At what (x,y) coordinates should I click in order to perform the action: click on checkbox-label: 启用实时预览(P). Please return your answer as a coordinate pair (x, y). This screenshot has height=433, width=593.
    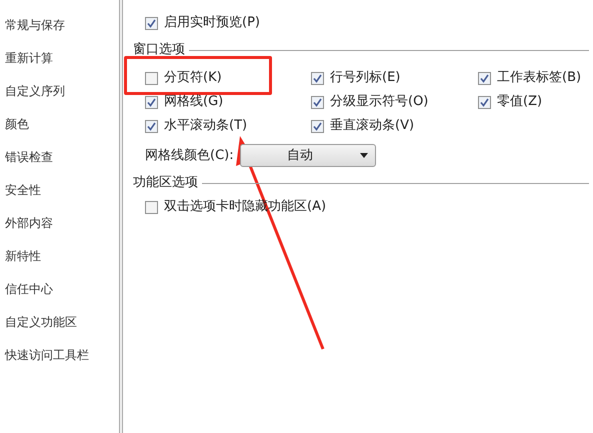
    Looking at the image, I should click on (212, 23).